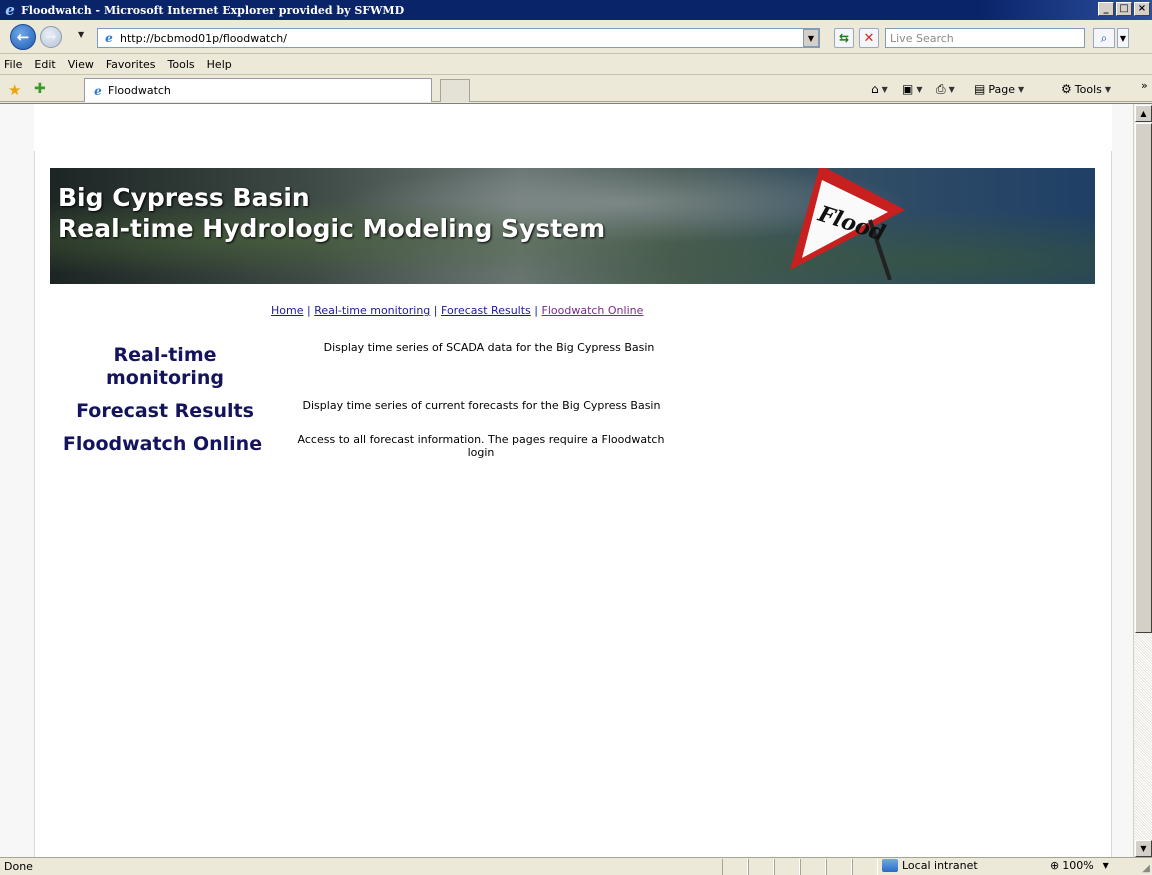 The height and width of the screenshot is (875, 1152). What do you see at coordinates (51, 37) in the screenshot?
I see `forward-button: →` at bounding box center [51, 37].